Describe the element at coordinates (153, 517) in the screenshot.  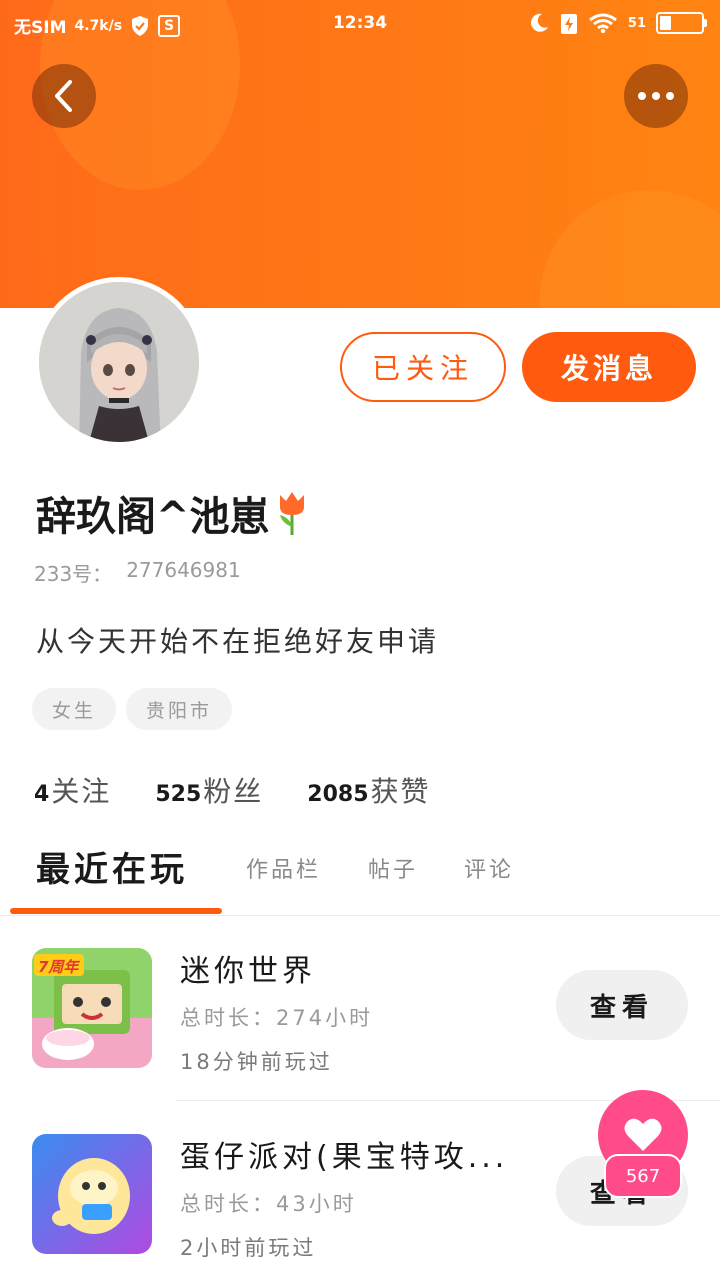
I see `username-text: 辞玖阁^池崽` at that location.